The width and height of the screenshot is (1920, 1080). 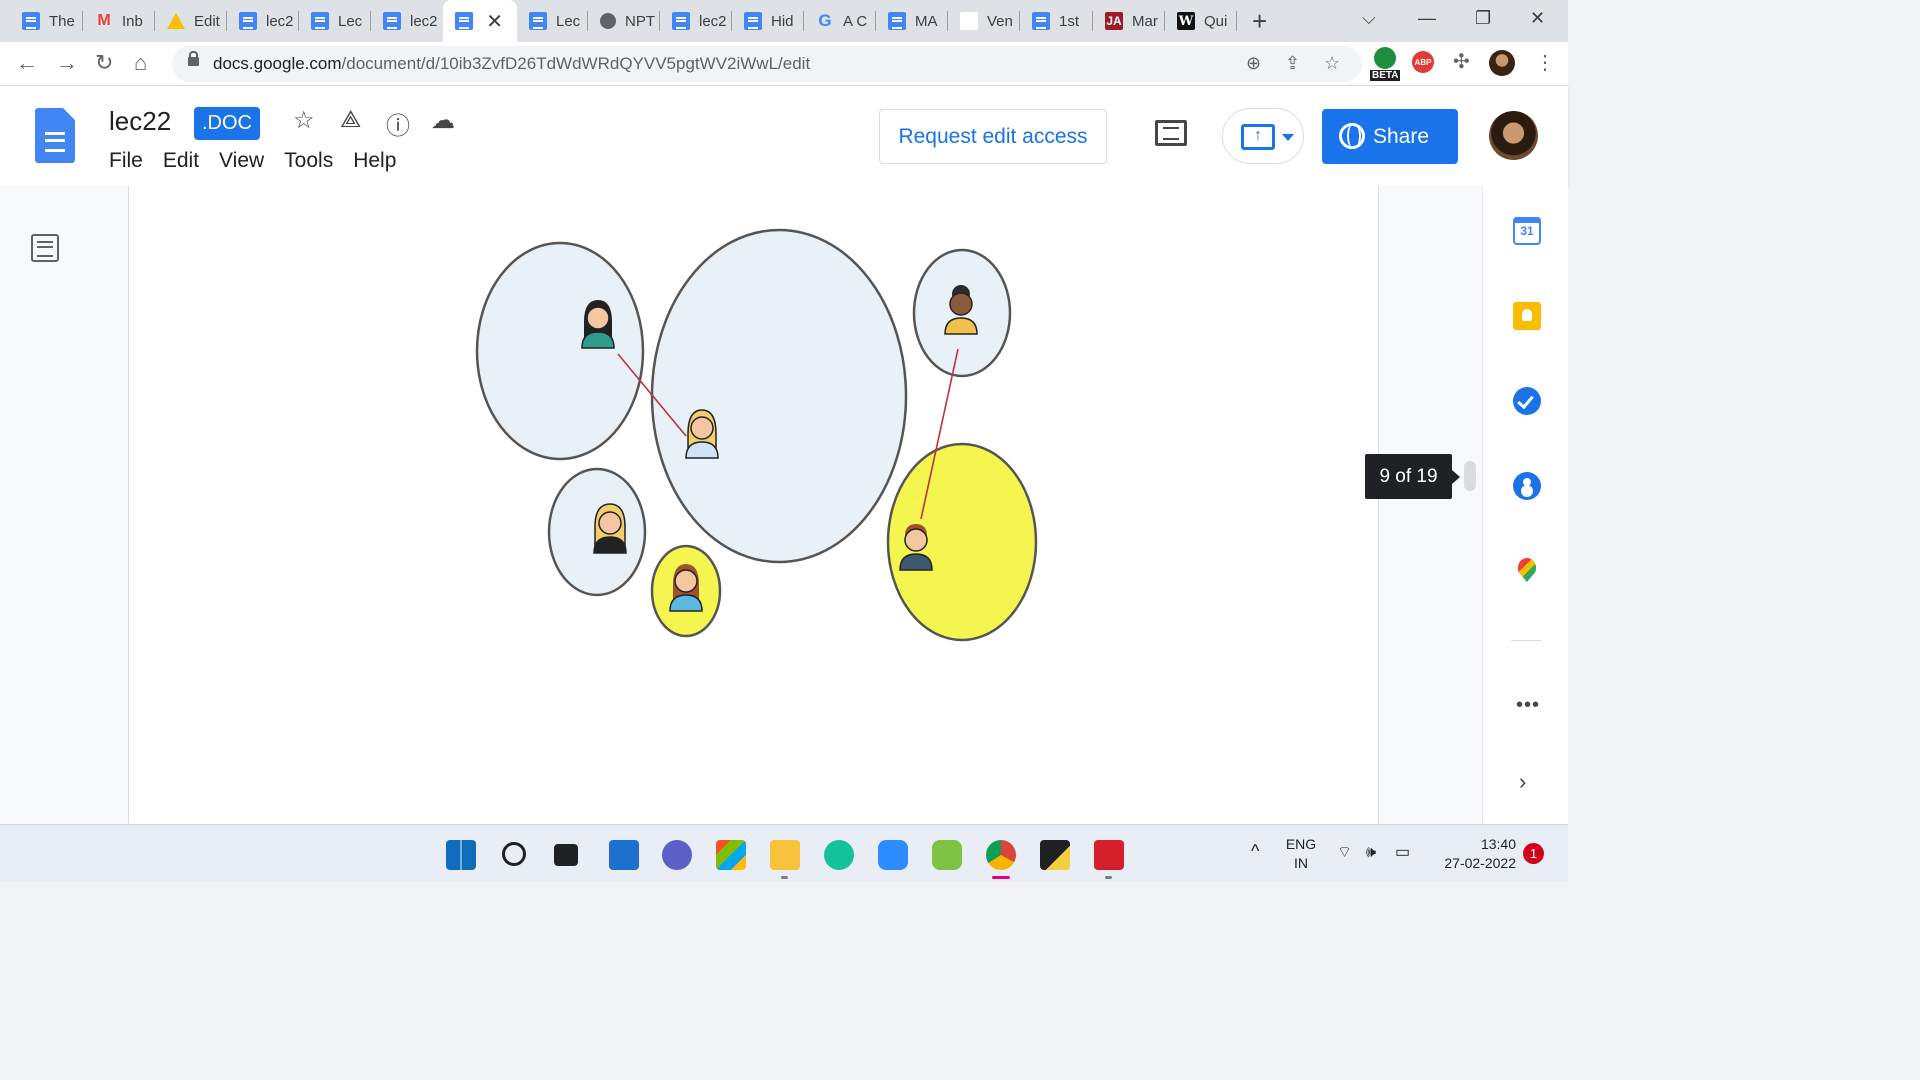 What do you see at coordinates (514, 854) in the screenshot?
I see `search-icon` at bounding box center [514, 854].